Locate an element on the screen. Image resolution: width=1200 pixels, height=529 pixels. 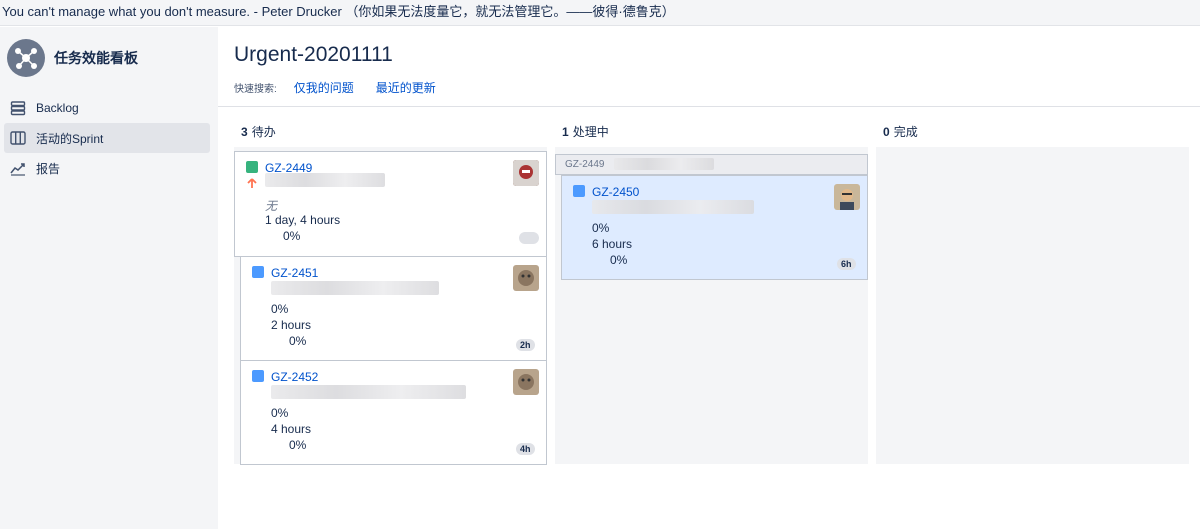
sidebar-item-reports: 报告 is located at coordinates (107, 168).